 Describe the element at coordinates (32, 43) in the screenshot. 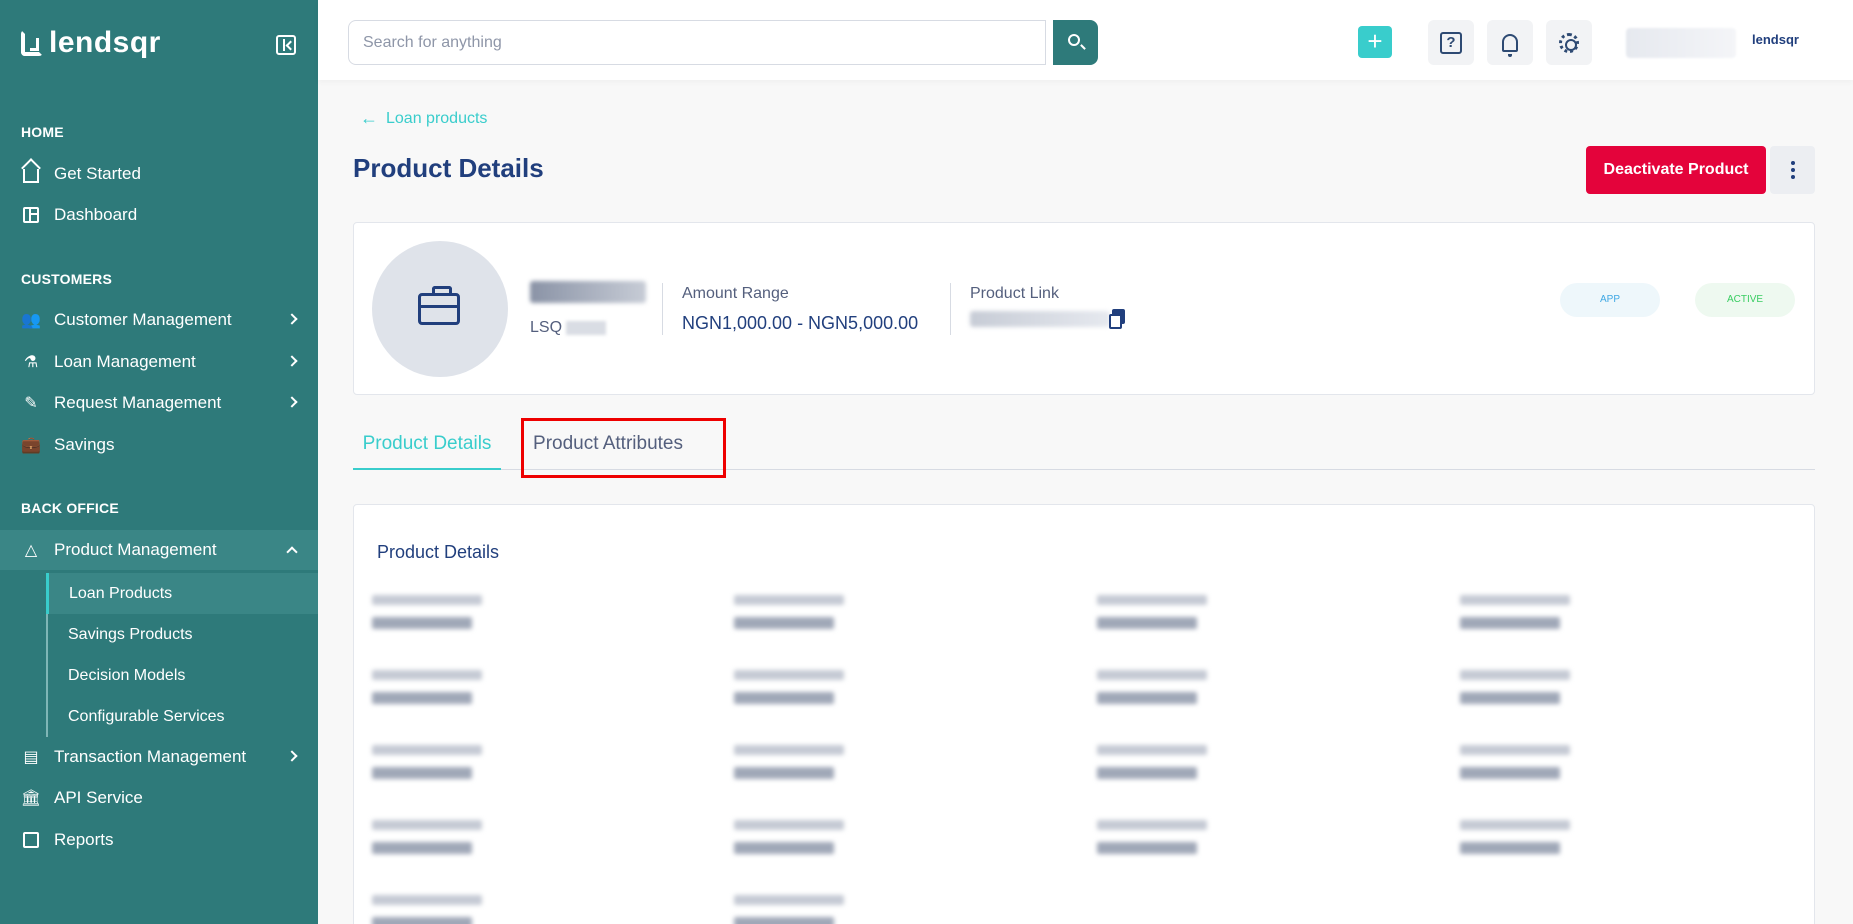

I see `logo-icon` at that location.